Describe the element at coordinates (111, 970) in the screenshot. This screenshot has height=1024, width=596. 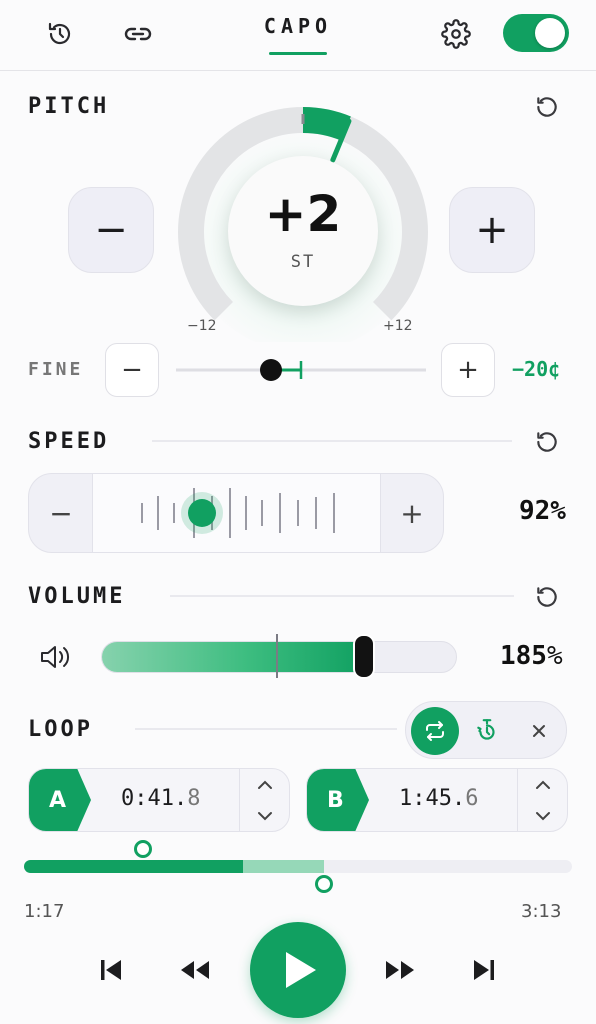
I see `skip-previous-icon` at that location.